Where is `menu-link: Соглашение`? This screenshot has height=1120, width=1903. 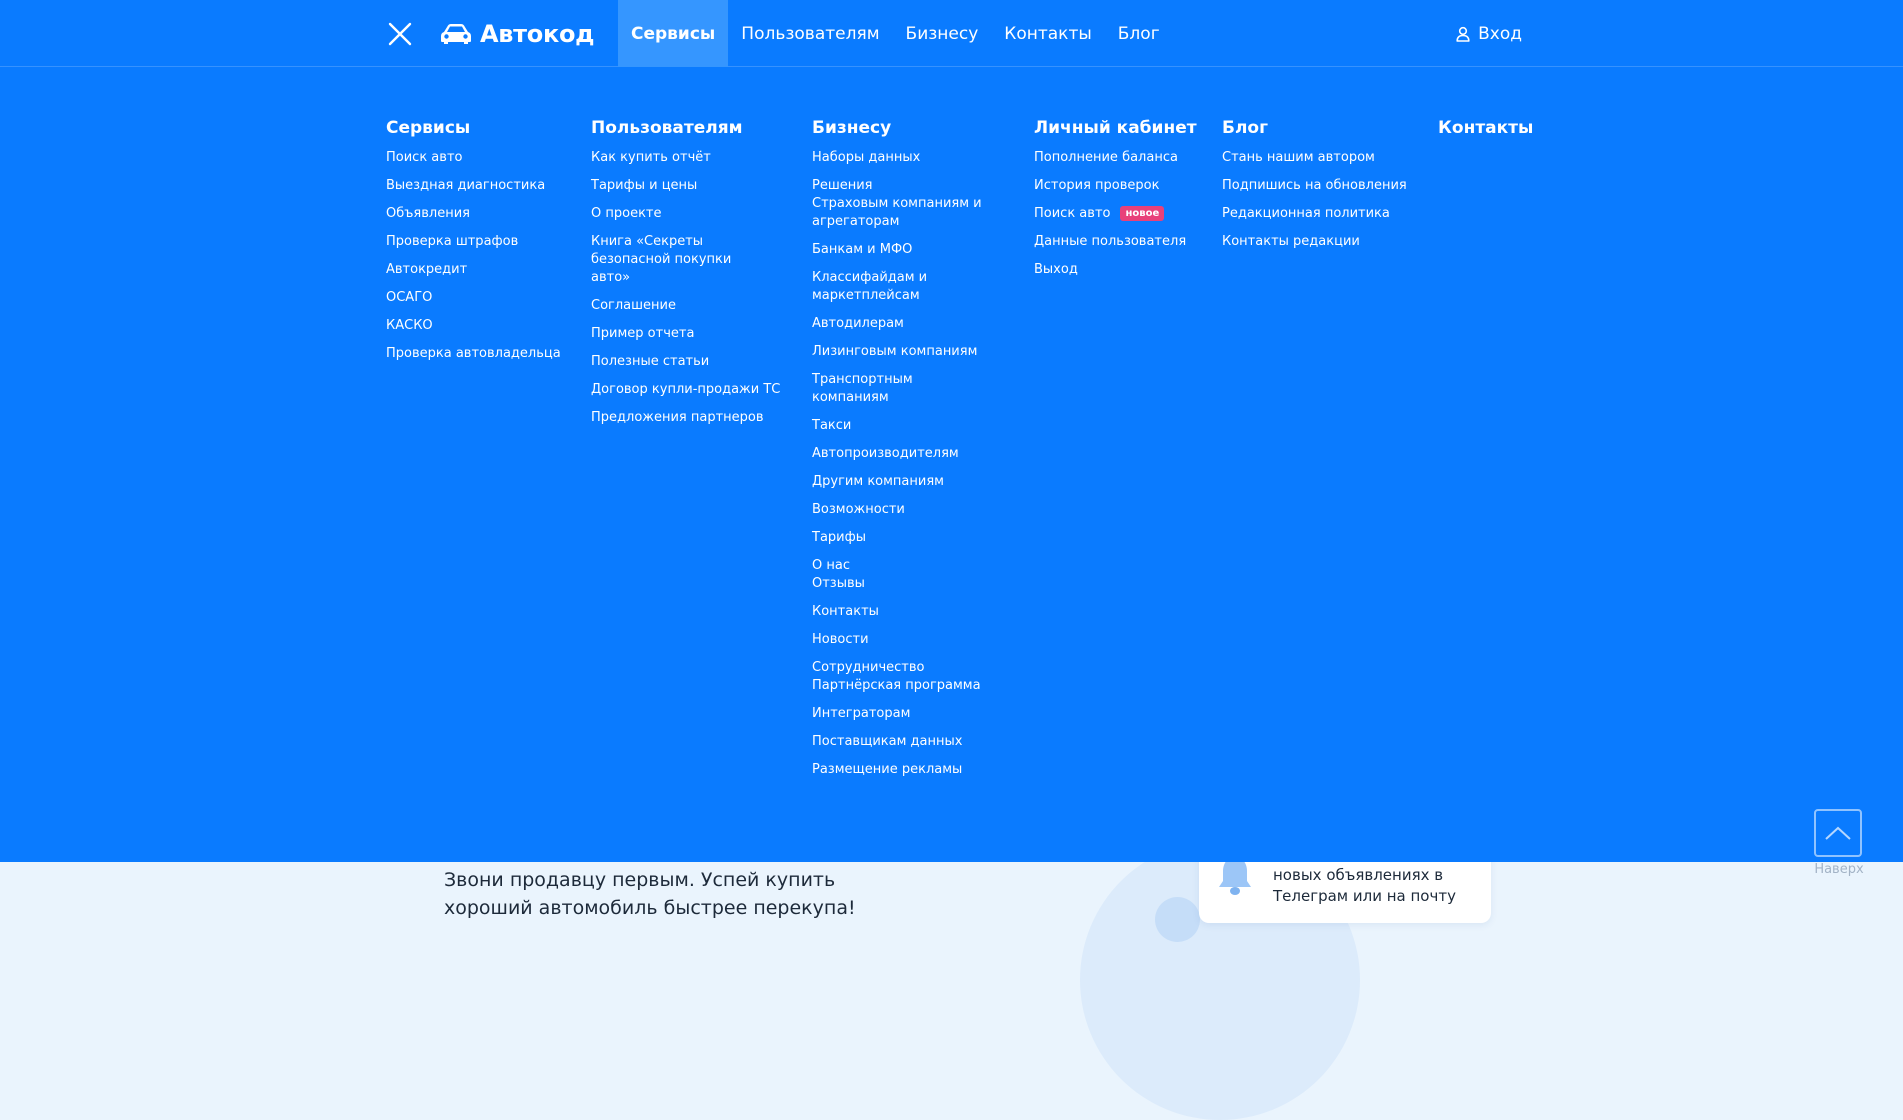 menu-link: Соглашение is located at coordinates (686, 306).